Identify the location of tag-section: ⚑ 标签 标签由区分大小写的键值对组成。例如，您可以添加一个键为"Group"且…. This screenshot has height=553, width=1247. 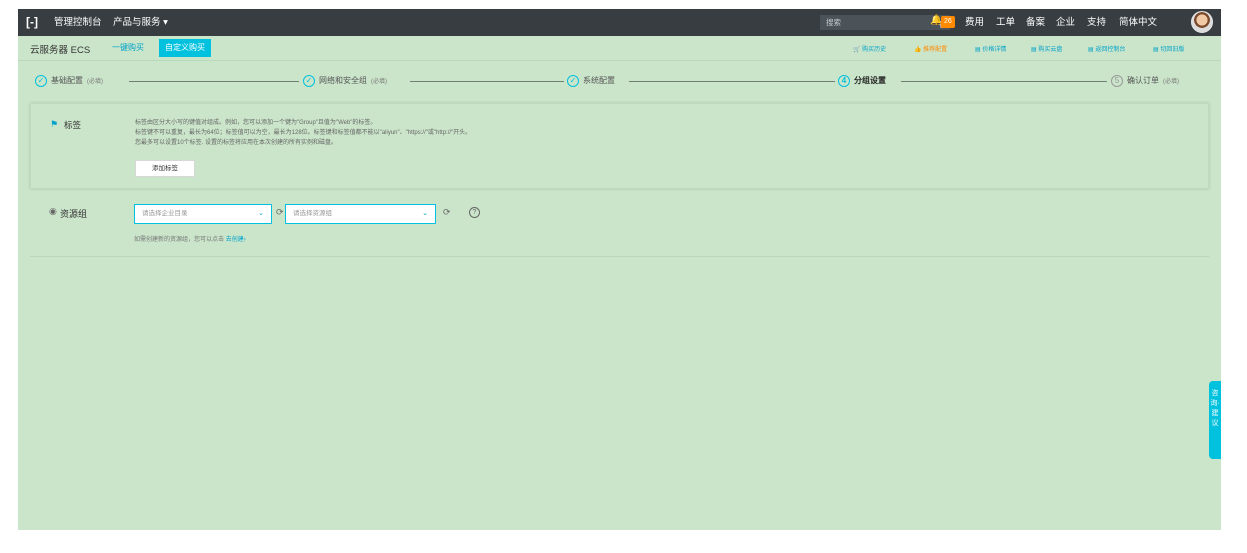
(619, 146).